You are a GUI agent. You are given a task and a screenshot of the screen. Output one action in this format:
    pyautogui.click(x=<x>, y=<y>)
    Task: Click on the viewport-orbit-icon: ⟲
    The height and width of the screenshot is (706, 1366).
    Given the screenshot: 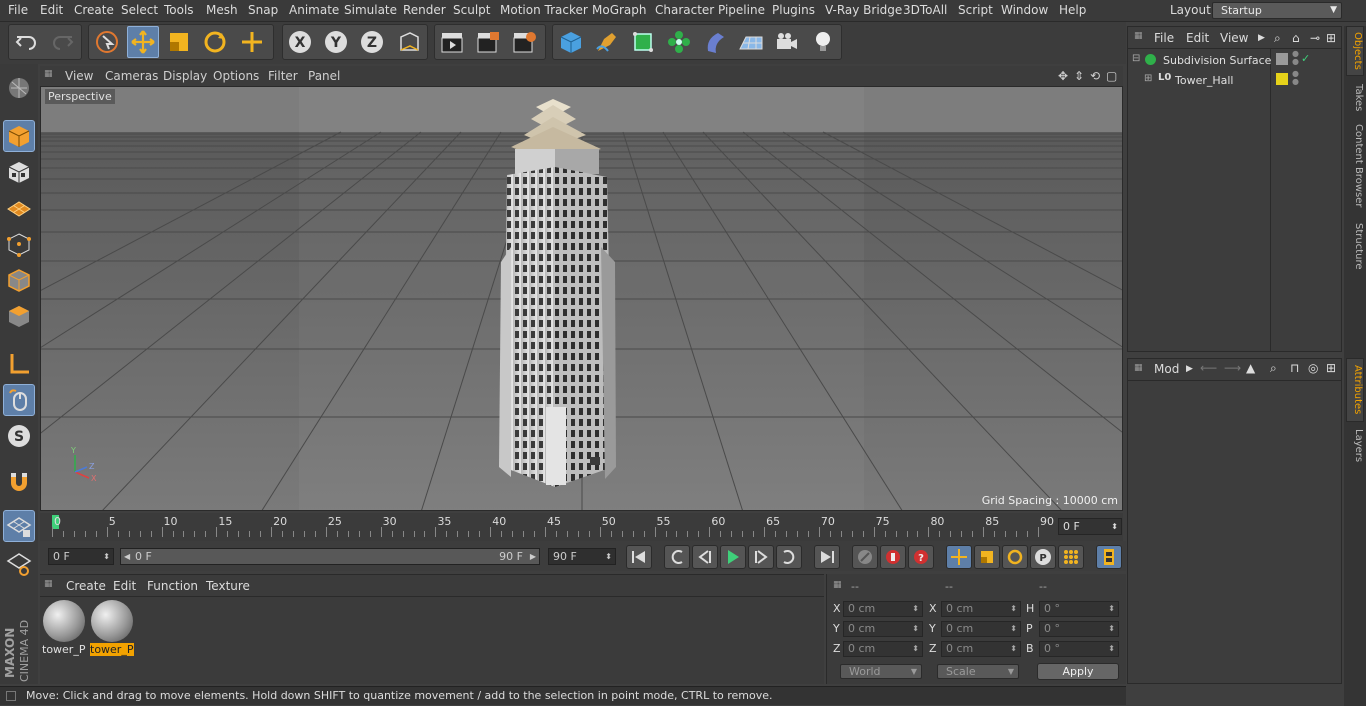 What is the action you would take?
    pyautogui.click(x=1095, y=76)
    